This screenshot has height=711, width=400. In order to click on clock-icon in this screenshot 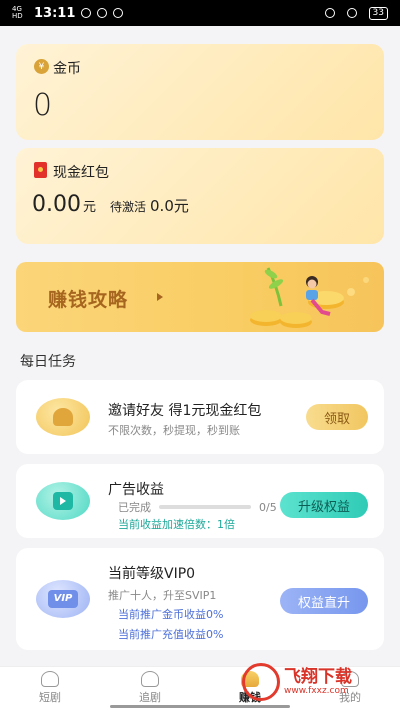, I will do `click(329, 13)`.